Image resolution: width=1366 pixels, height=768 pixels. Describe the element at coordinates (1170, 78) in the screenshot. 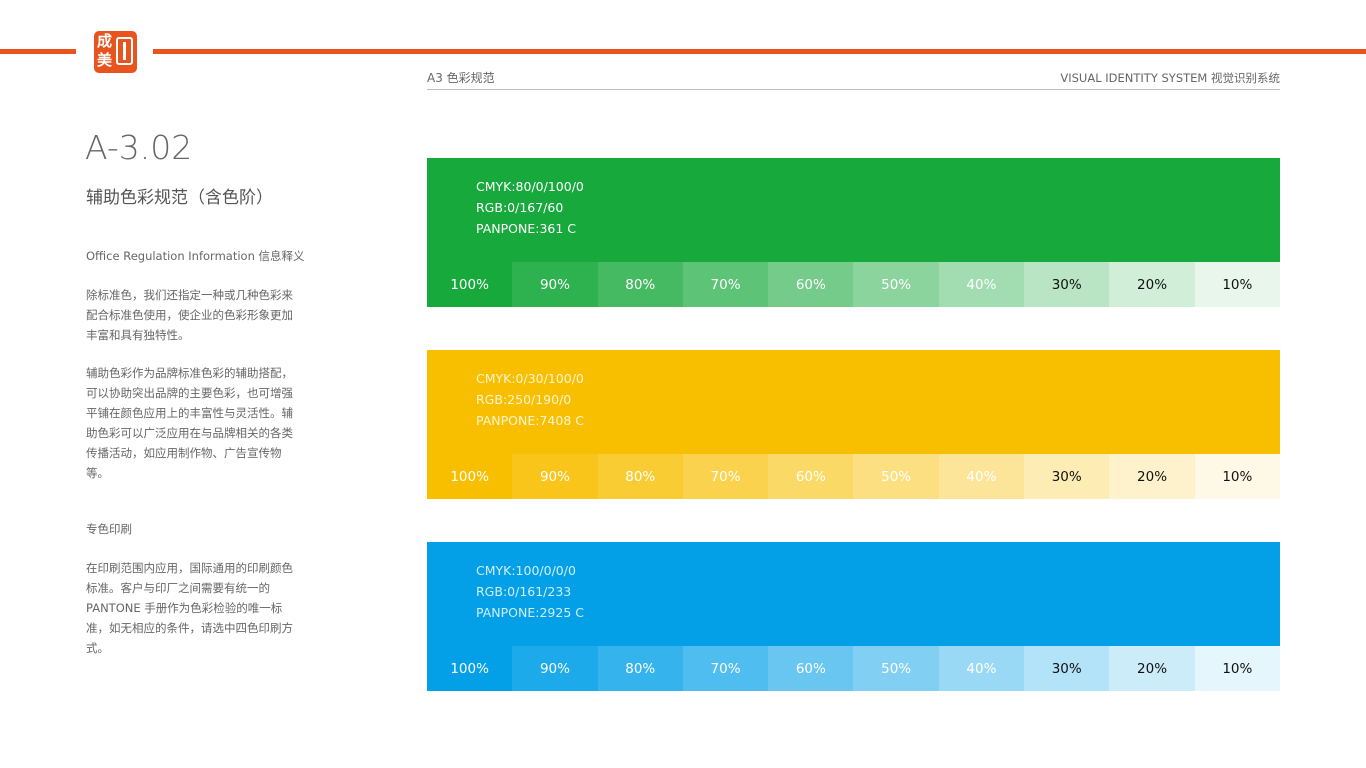

I see `system-label: VISUAL IDENTITY SYSTEM 视觉识别系统` at that location.